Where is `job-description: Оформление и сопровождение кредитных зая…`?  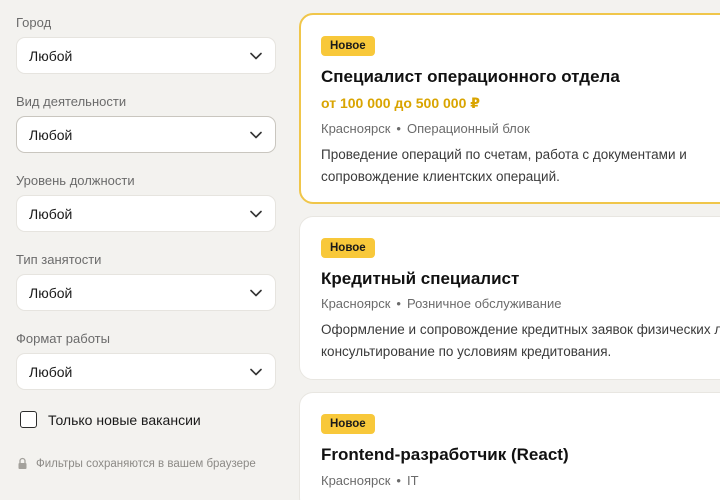
job-description: Оформление и сопровождение кредитных зая… is located at coordinates (520, 341).